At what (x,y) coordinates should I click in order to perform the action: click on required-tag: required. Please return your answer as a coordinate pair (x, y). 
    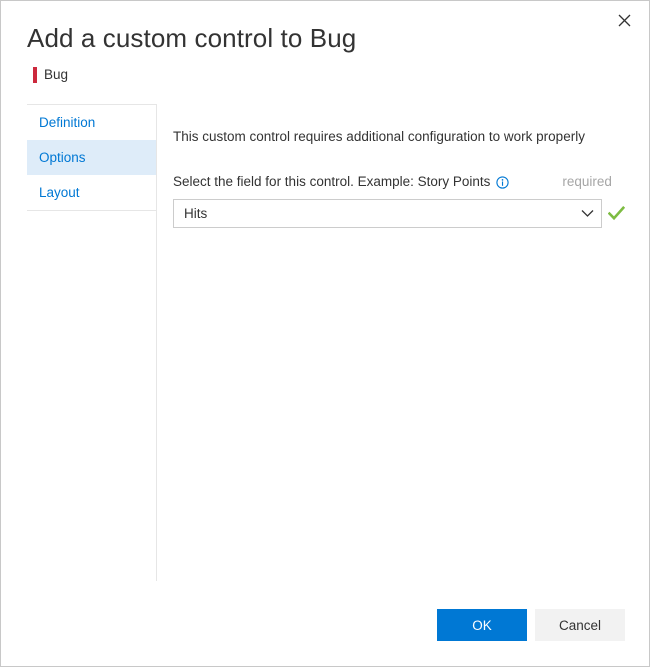
    Looking at the image, I should click on (587, 181).